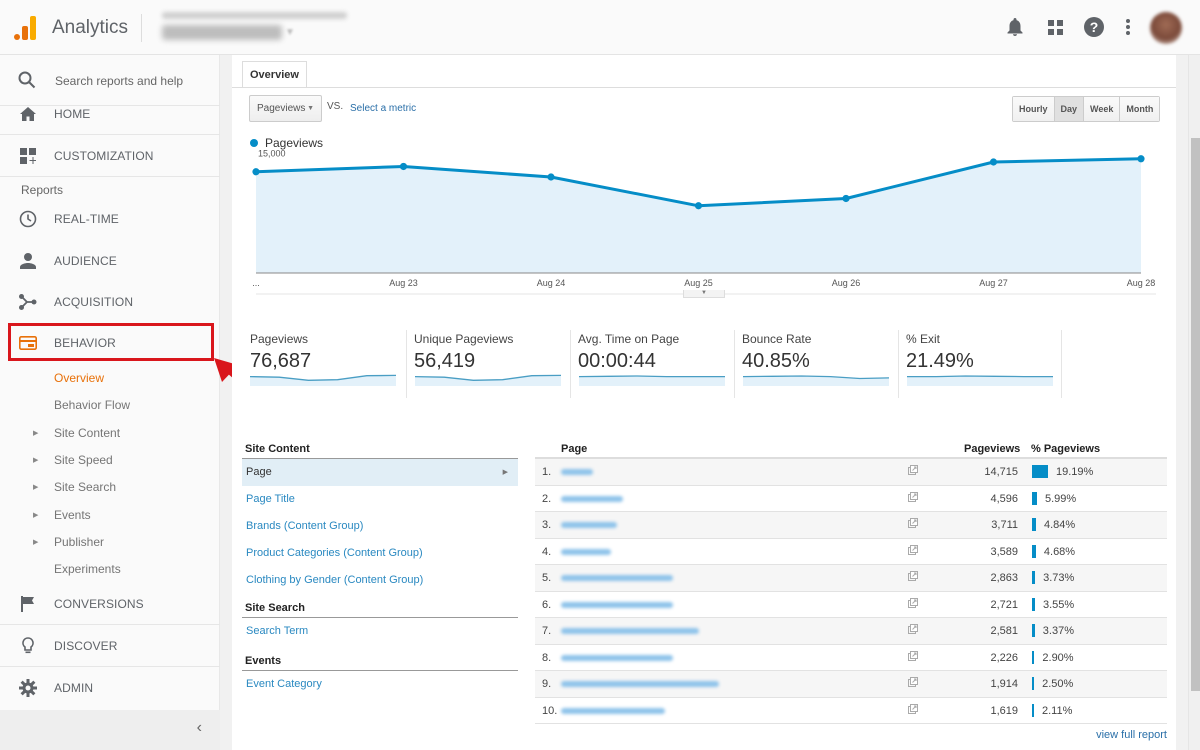 The image size is (1200, 750). I want to click on avatar, so click(1166, 28).